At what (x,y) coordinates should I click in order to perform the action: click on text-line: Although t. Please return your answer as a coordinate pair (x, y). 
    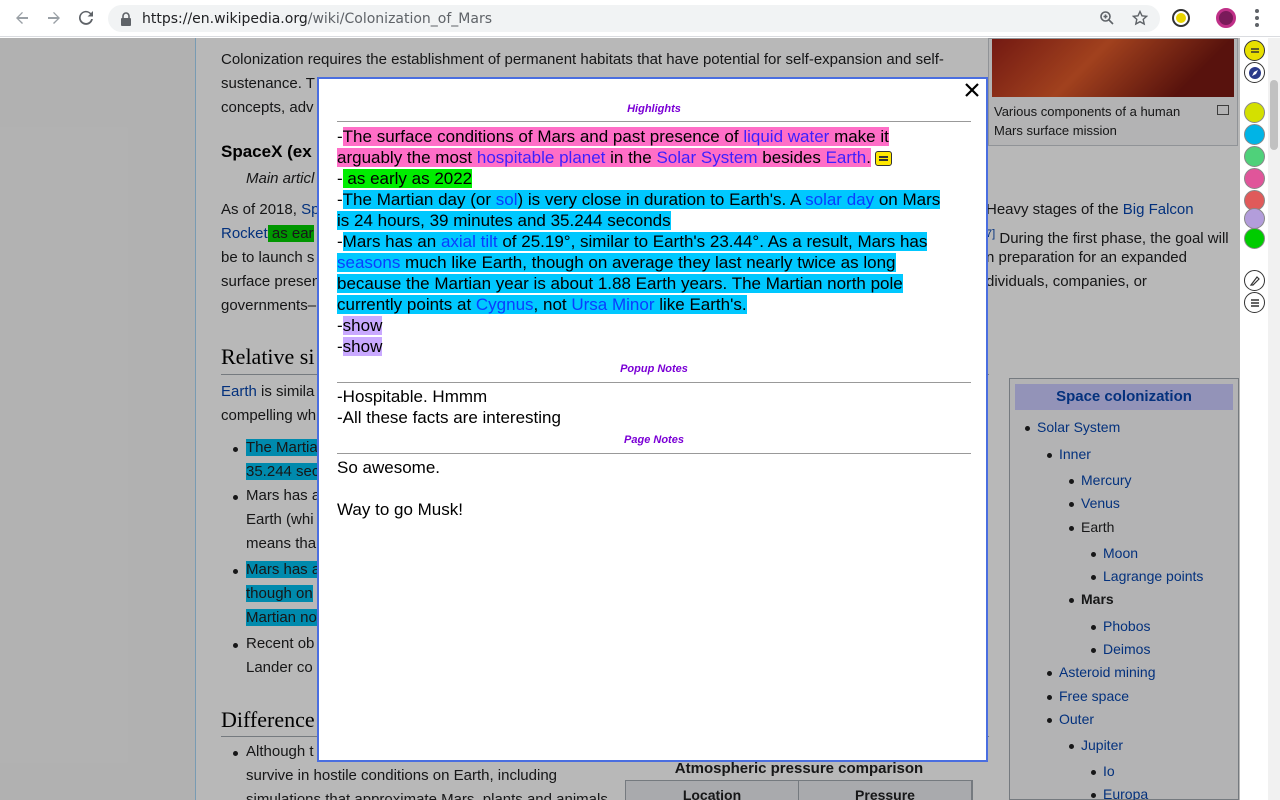
    Looking at the image, I should click on (280, 751).